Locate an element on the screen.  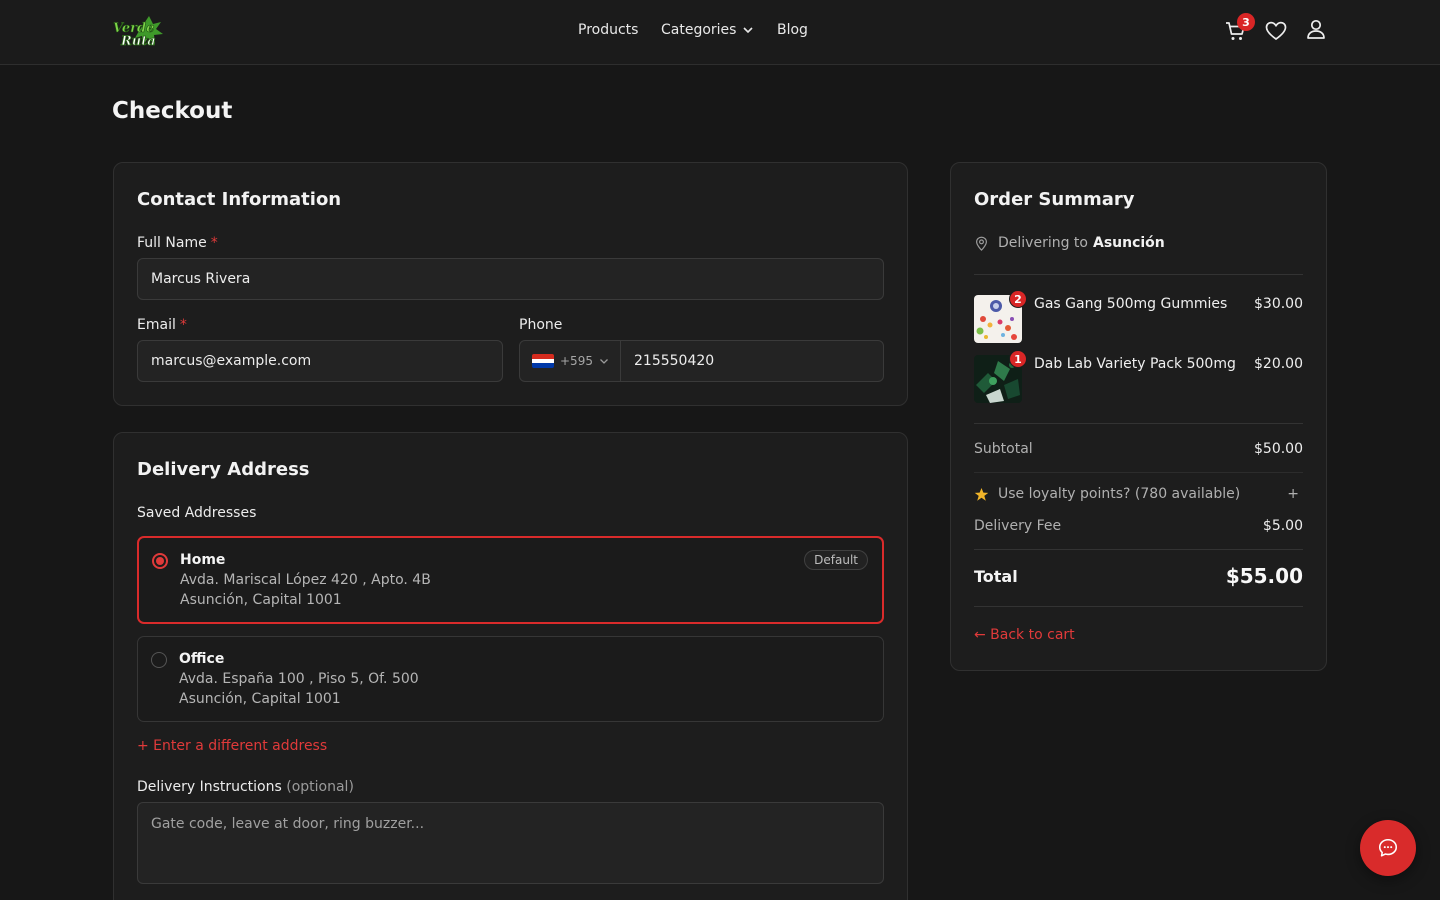
loyalty-points-text: Use loyalty points? (780 available) is located at coordinates (1119, 494).